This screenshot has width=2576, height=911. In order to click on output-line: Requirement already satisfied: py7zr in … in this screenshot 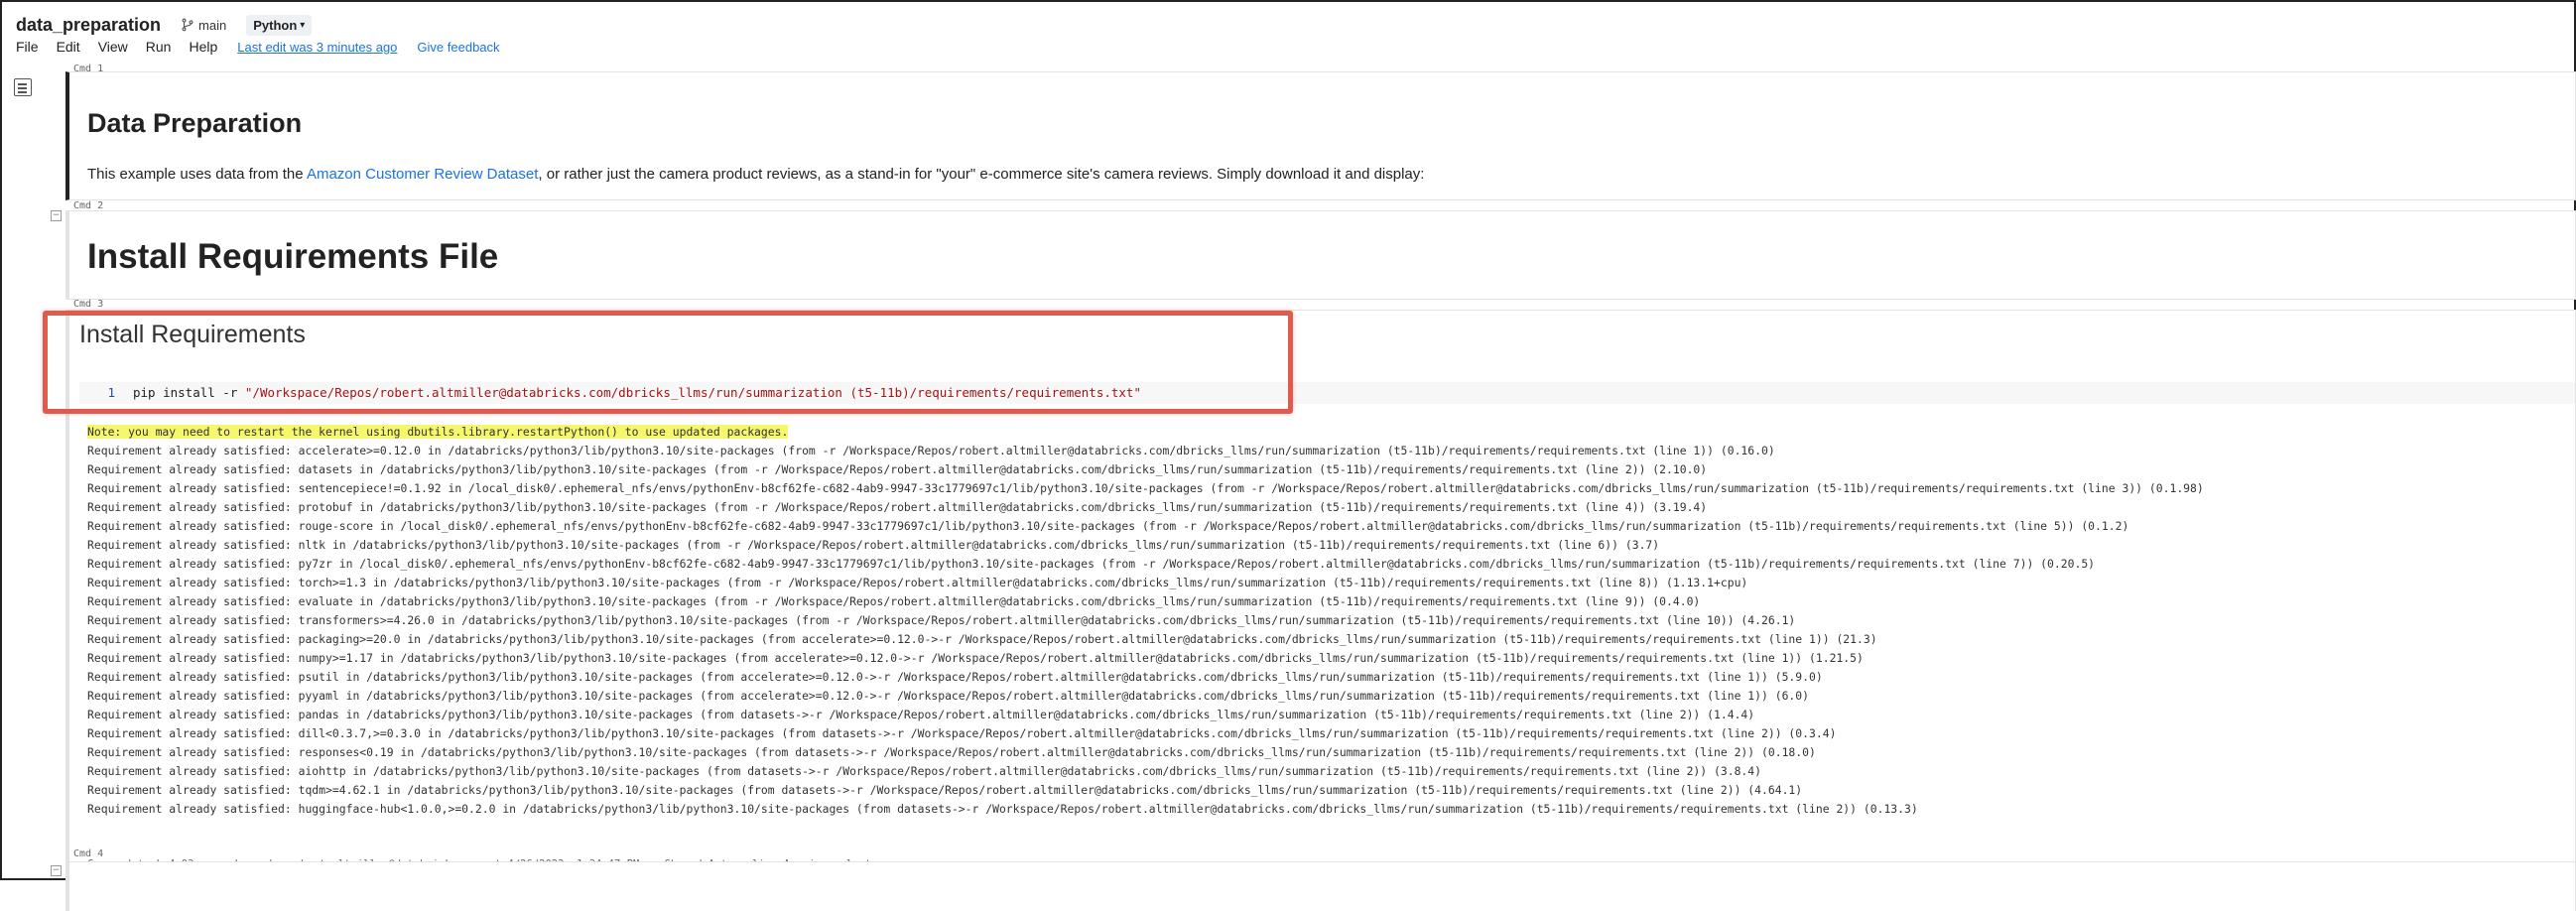, I will do `click(1091, 564)`.